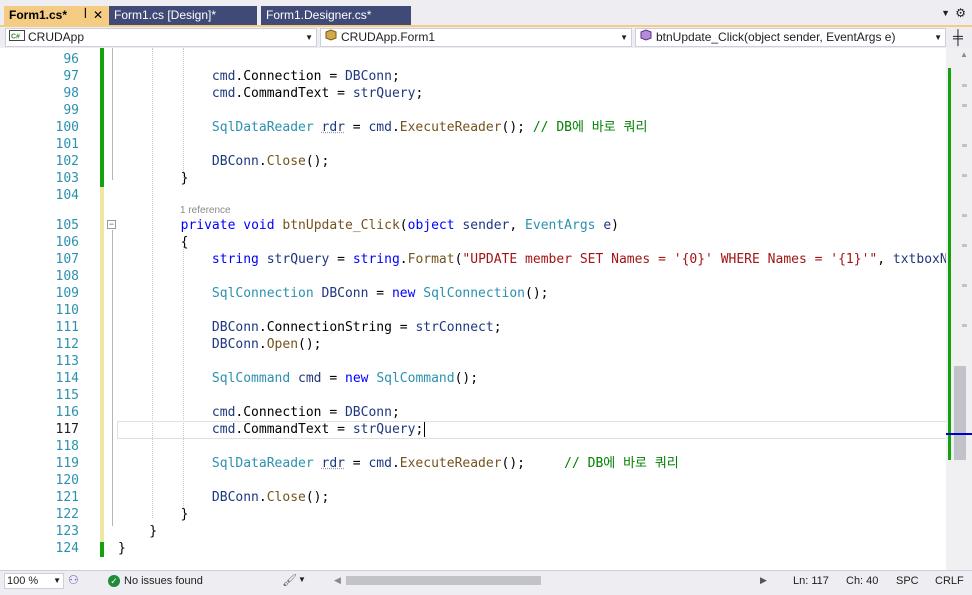 Image resolution: width=972 pixels, height=595 pixels. Describe the element at coordinates (590, 127) in the screenshot. I see `code-comment: // DB에 바로 쿼리` at that location.